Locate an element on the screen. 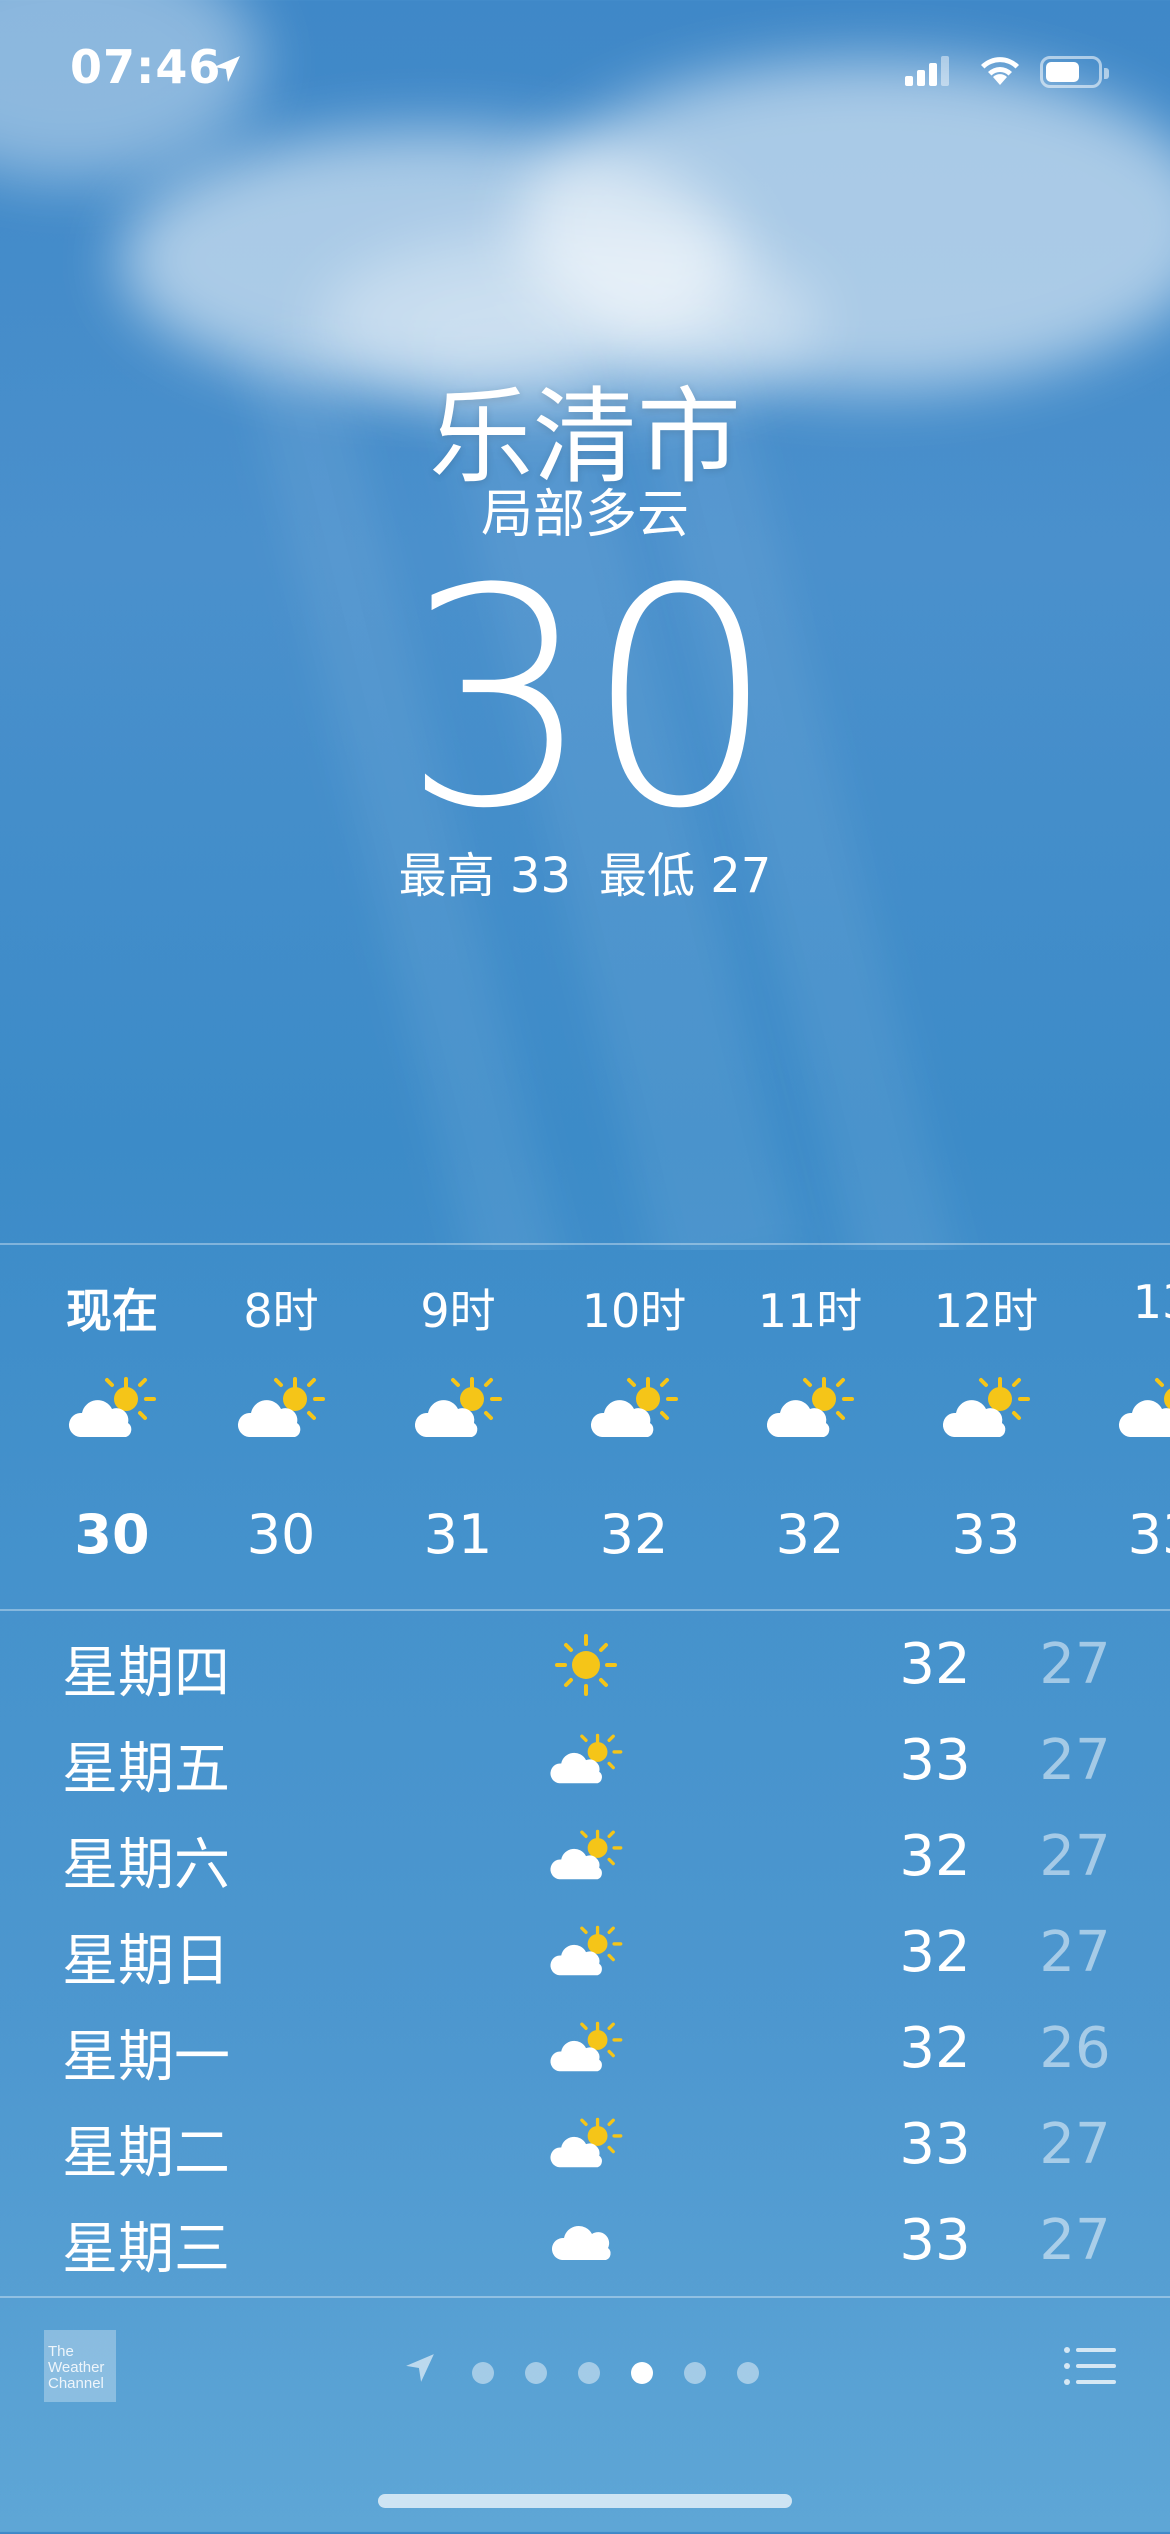 This screenshot has height=2534, width=1170. hour-label: 12时 is located at coordinates (986, 1311).